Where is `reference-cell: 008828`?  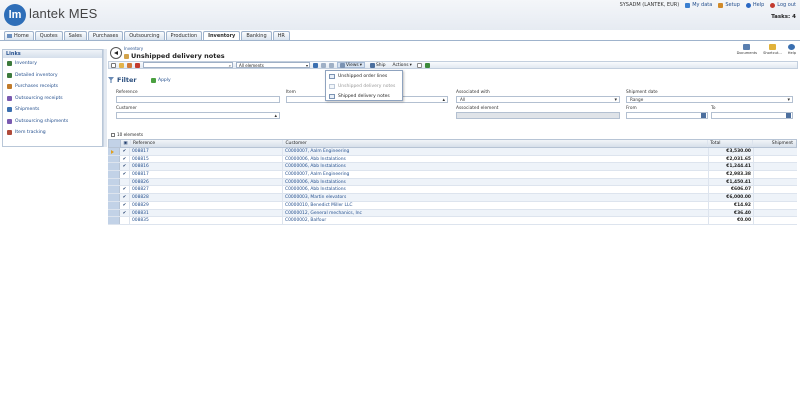 reference-cell: 008828 is located at coordinates (206, 197).